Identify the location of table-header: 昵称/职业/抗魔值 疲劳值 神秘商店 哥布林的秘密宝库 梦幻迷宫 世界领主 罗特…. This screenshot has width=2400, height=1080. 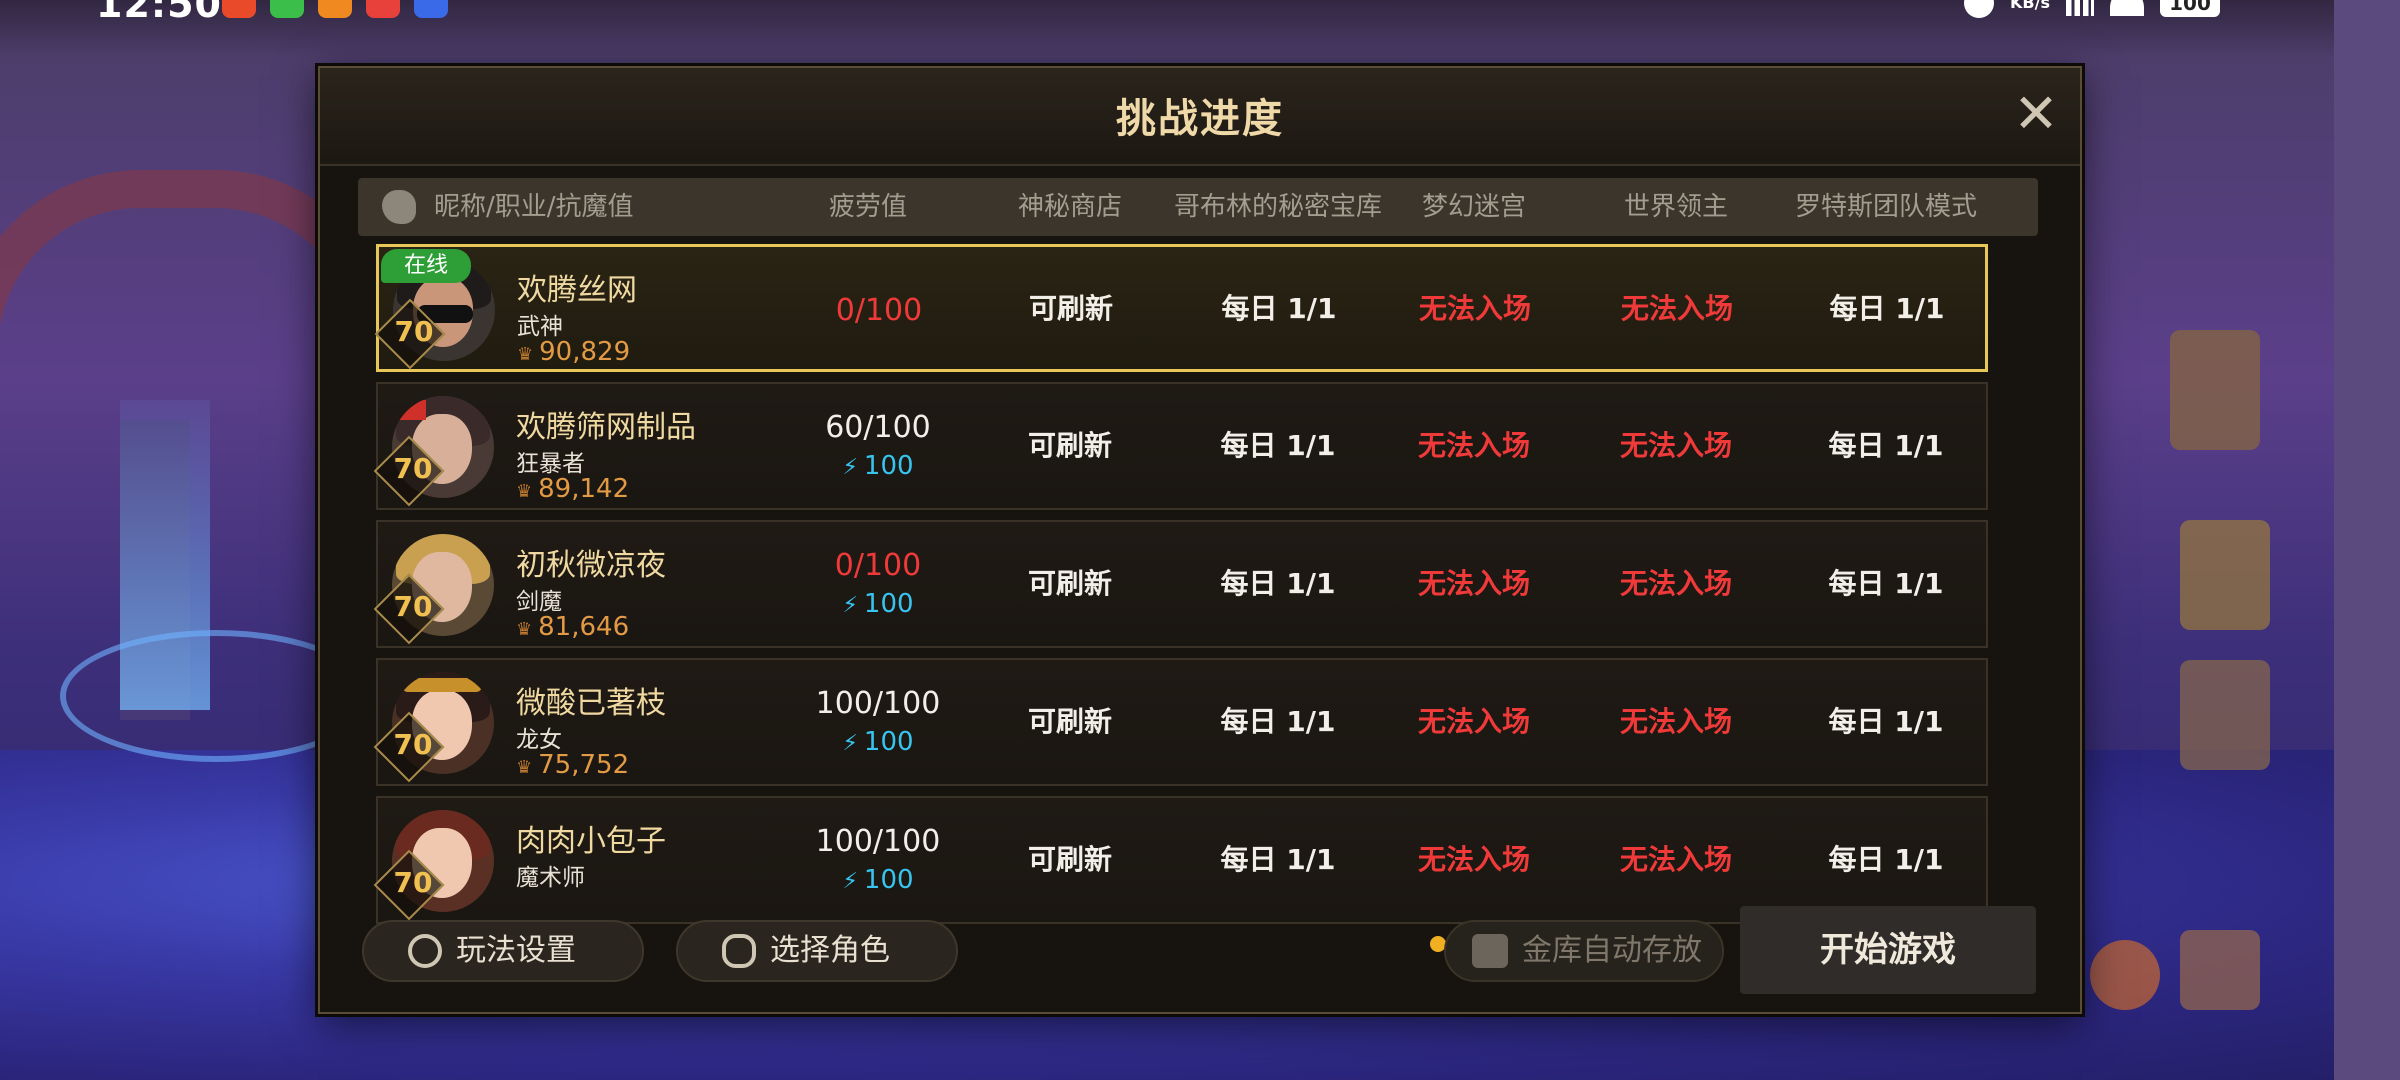
(1198, 207).